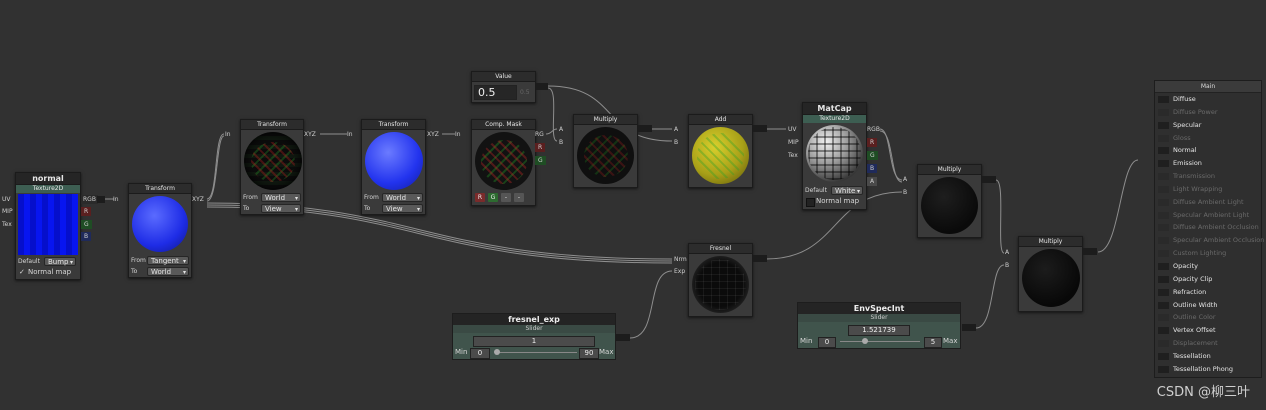 This screenshot has width=1266, height=410. Describe the element at coordinates (933, 342) in the screenshot. I see `max-field: 5` at that location.